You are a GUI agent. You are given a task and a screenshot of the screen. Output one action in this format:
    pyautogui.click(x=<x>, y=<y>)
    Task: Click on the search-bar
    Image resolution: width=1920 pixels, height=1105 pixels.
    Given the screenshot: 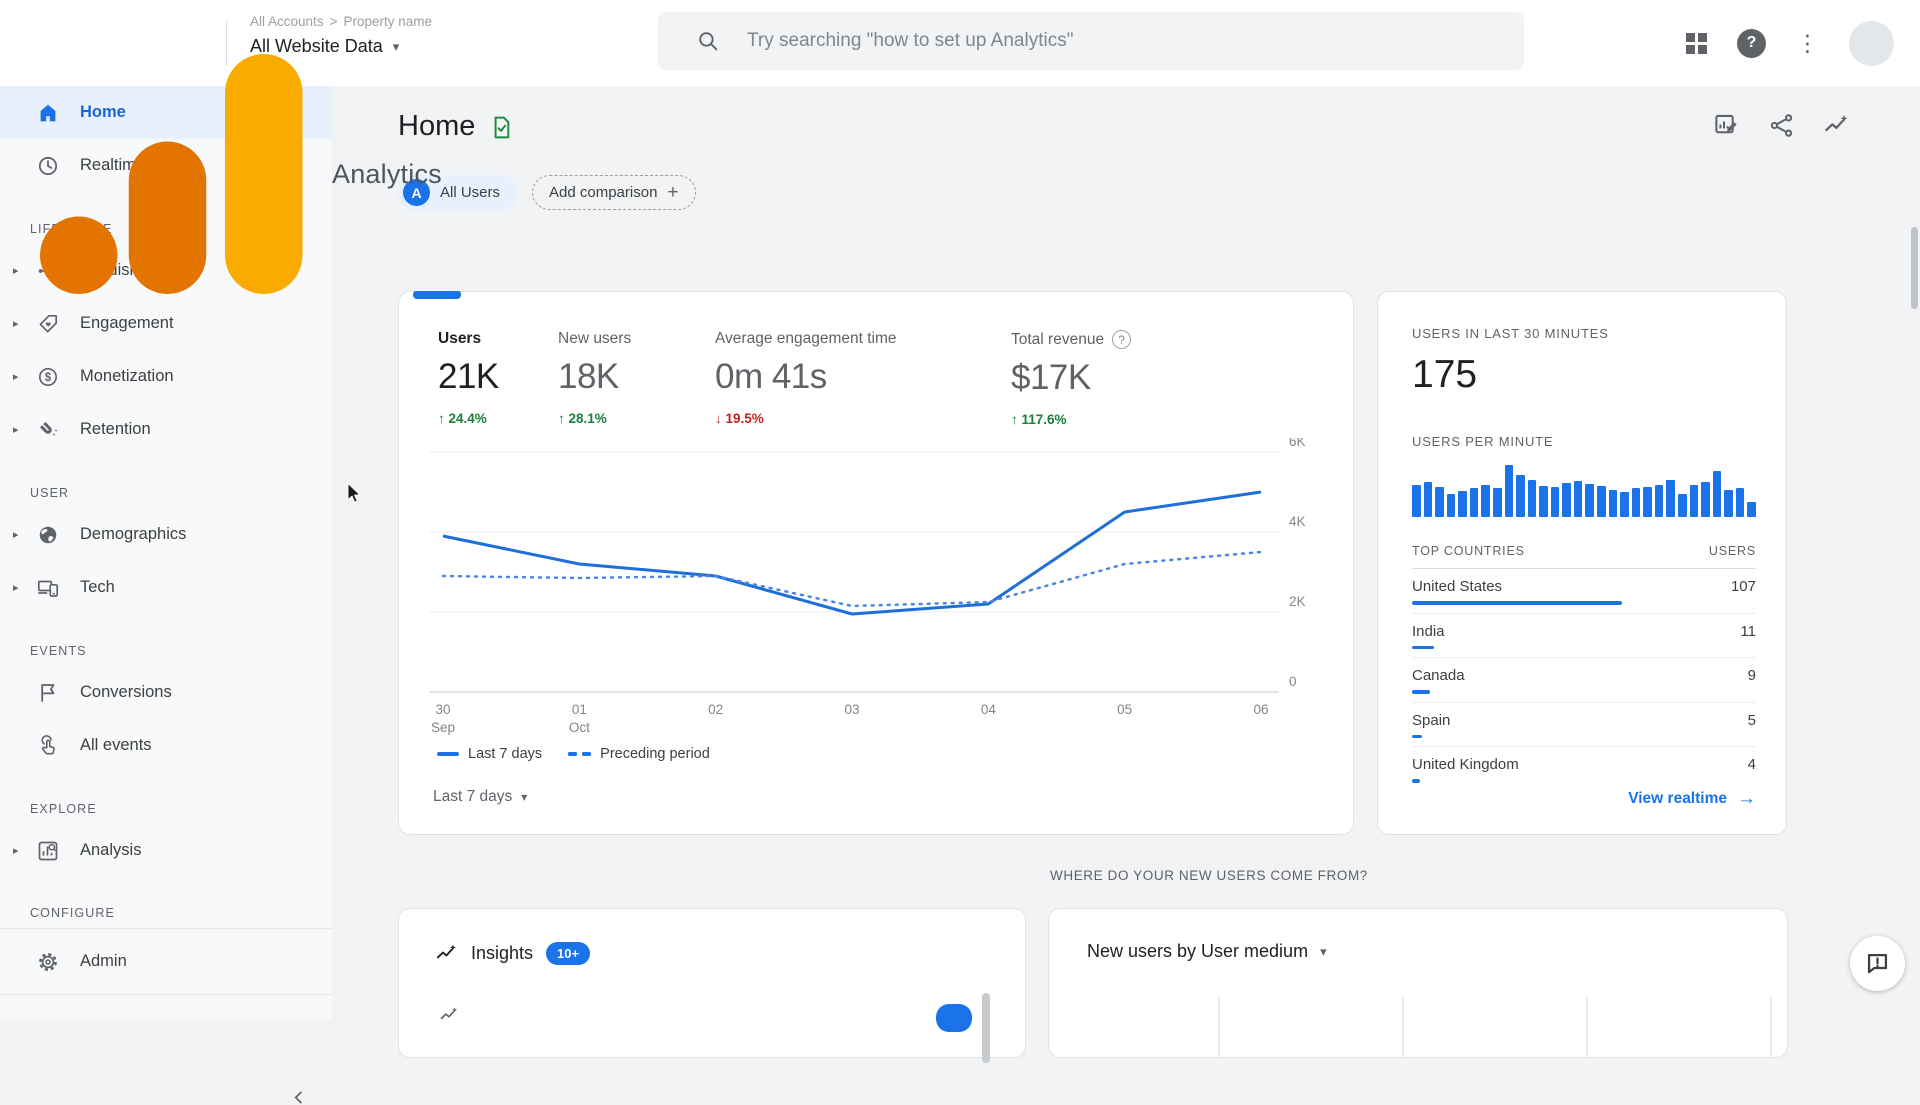 What is the action you would take?
    pyautogui.click(x=1091, y=41)
    